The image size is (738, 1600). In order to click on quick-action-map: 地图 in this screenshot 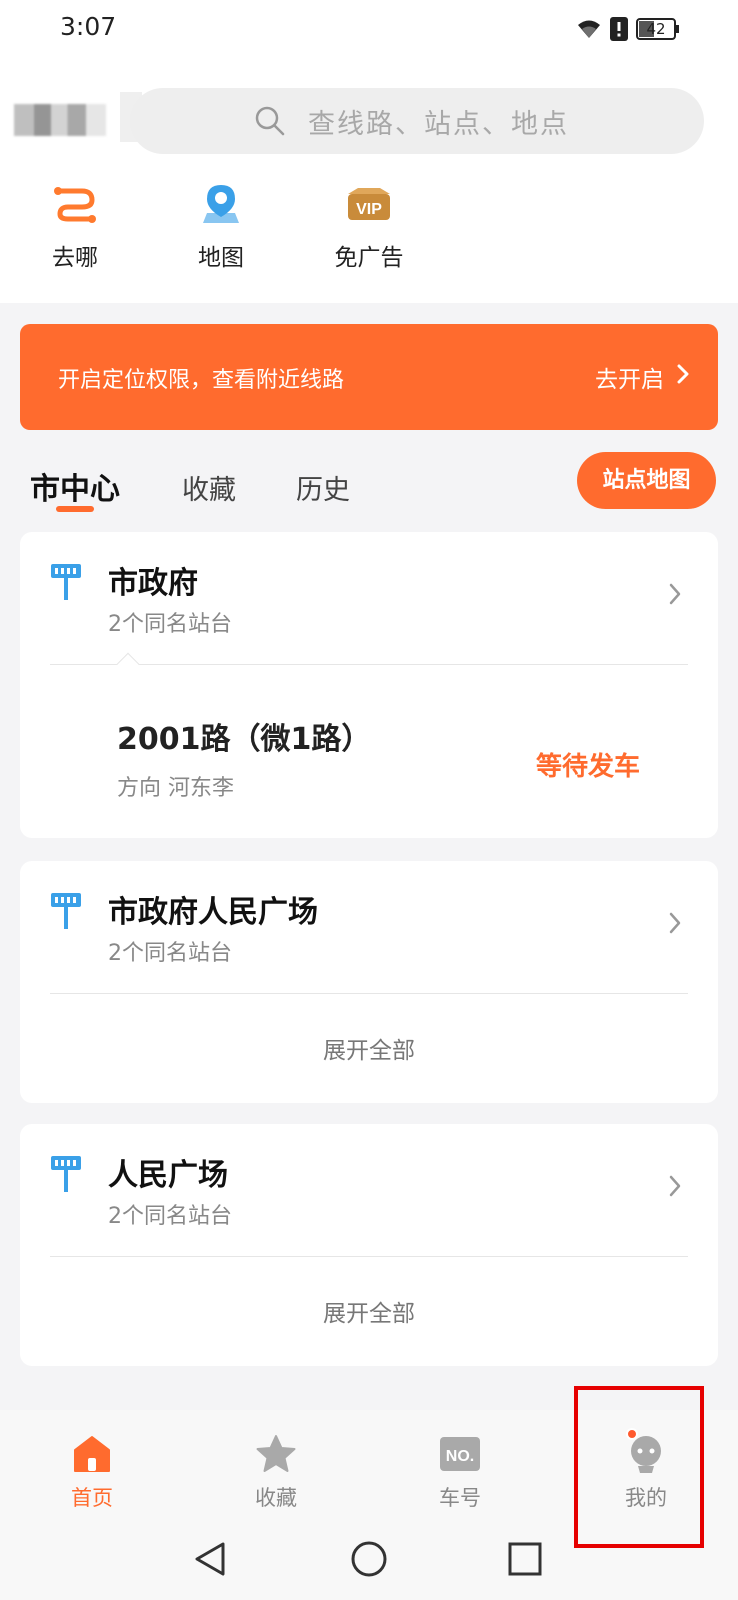, I will do `click(221, 230)`.